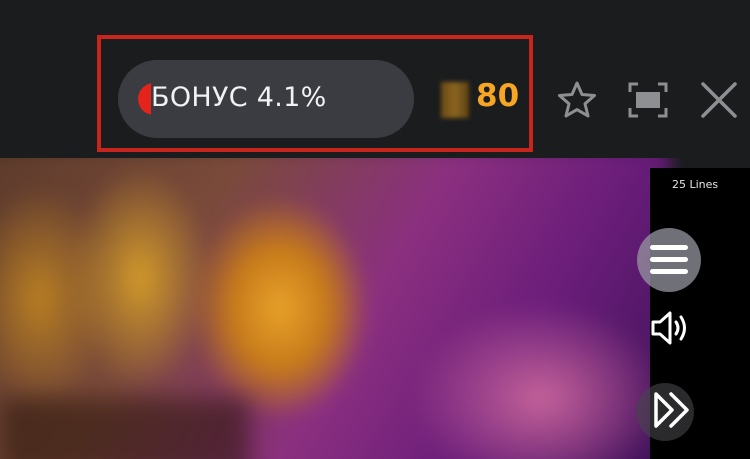 The height and width of the screenshot is (459, 750). I want to click on coin-icon, so click(455, 100).